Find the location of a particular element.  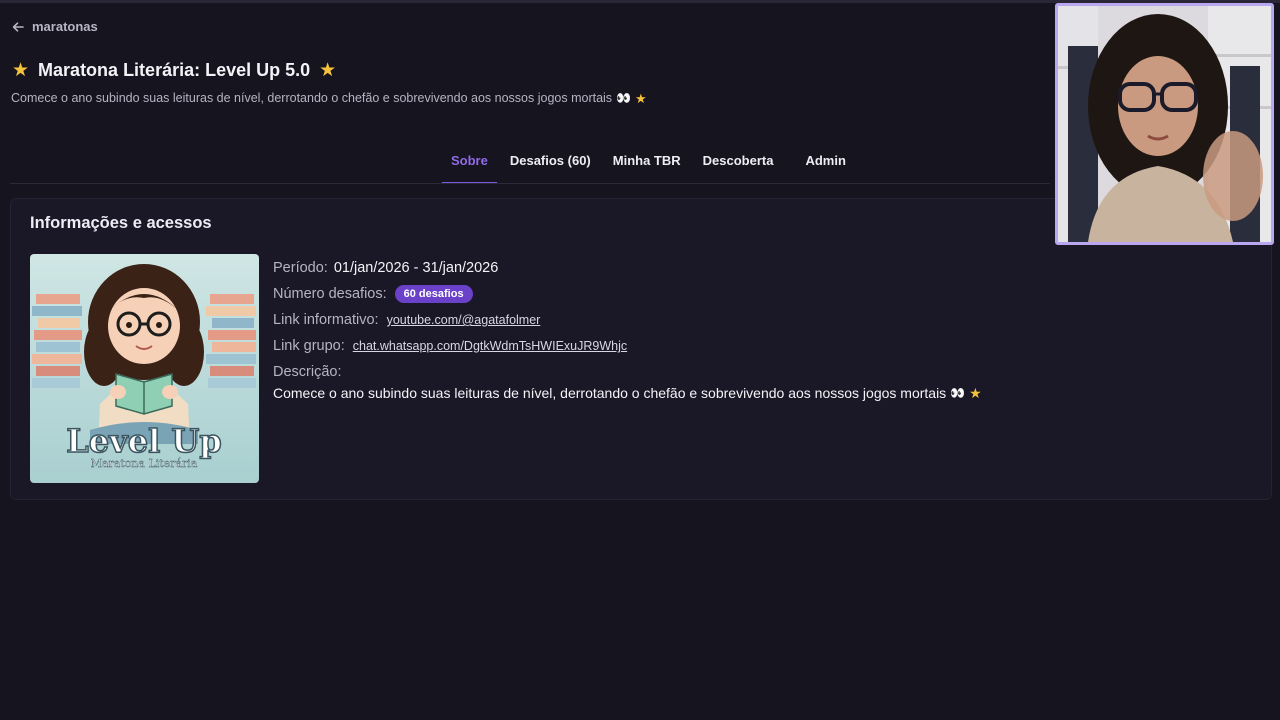

challenges-row: Número desafios: 60 desafios is located at coordinates (627, 294).